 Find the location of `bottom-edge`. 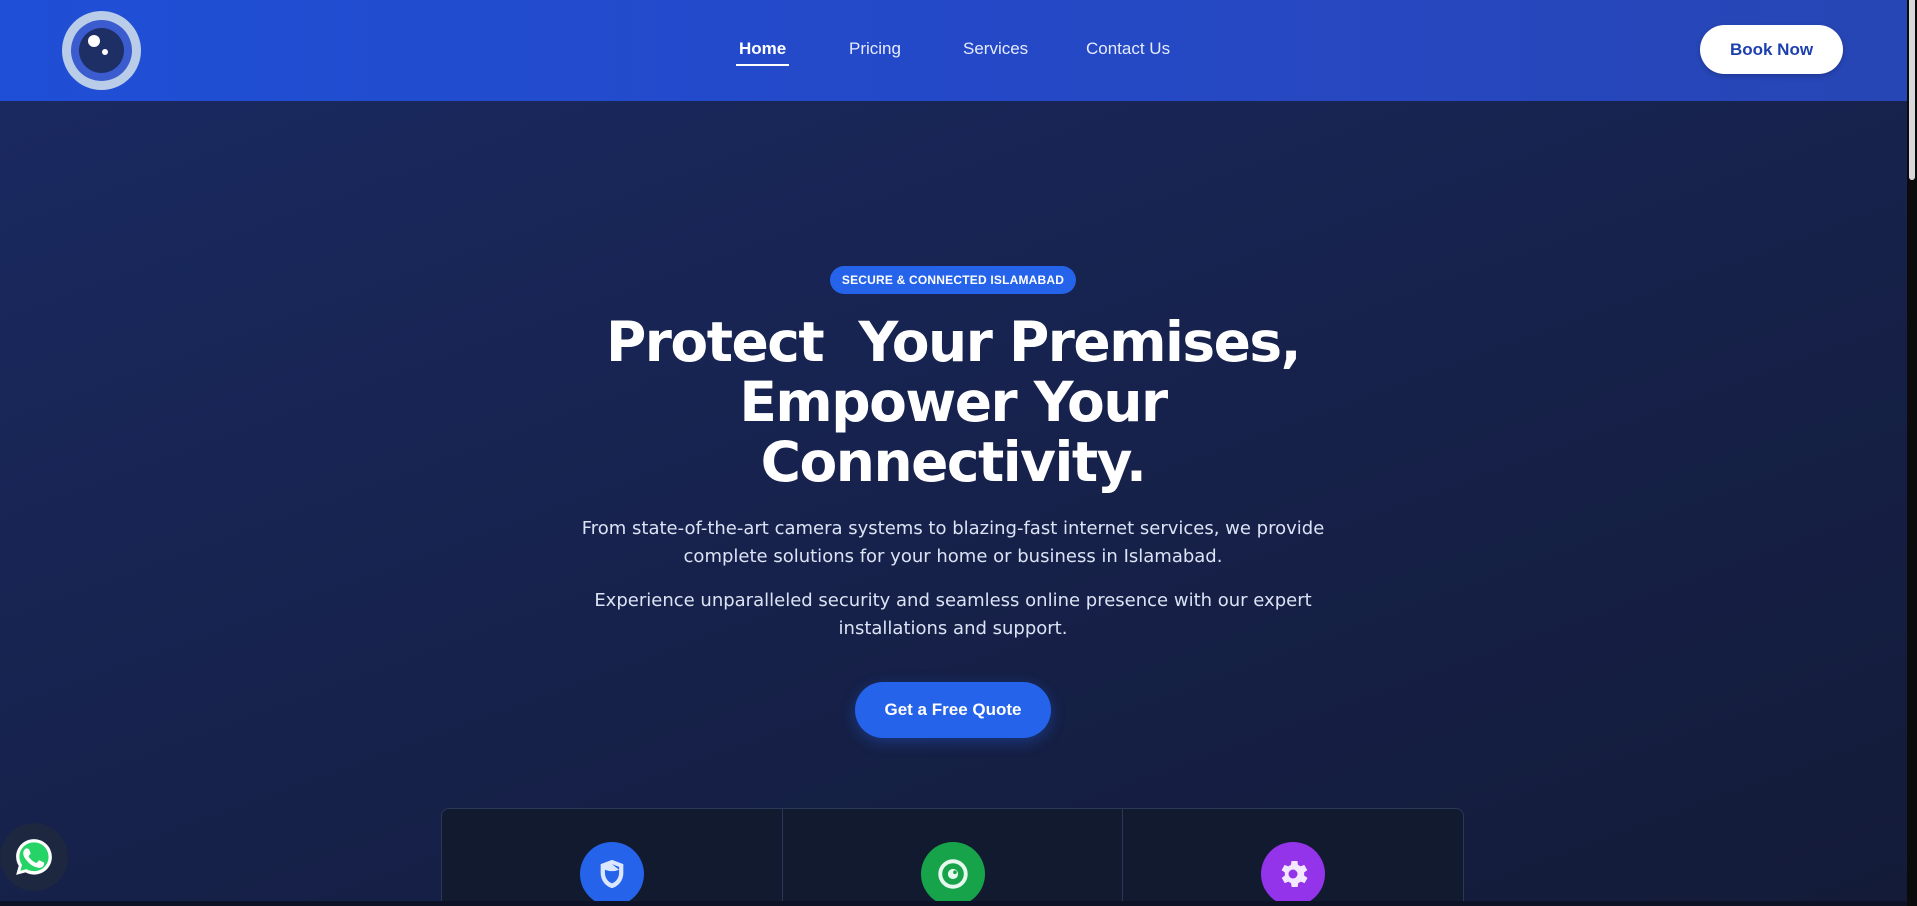

bottom-edge is located at coordinates (953, 903).